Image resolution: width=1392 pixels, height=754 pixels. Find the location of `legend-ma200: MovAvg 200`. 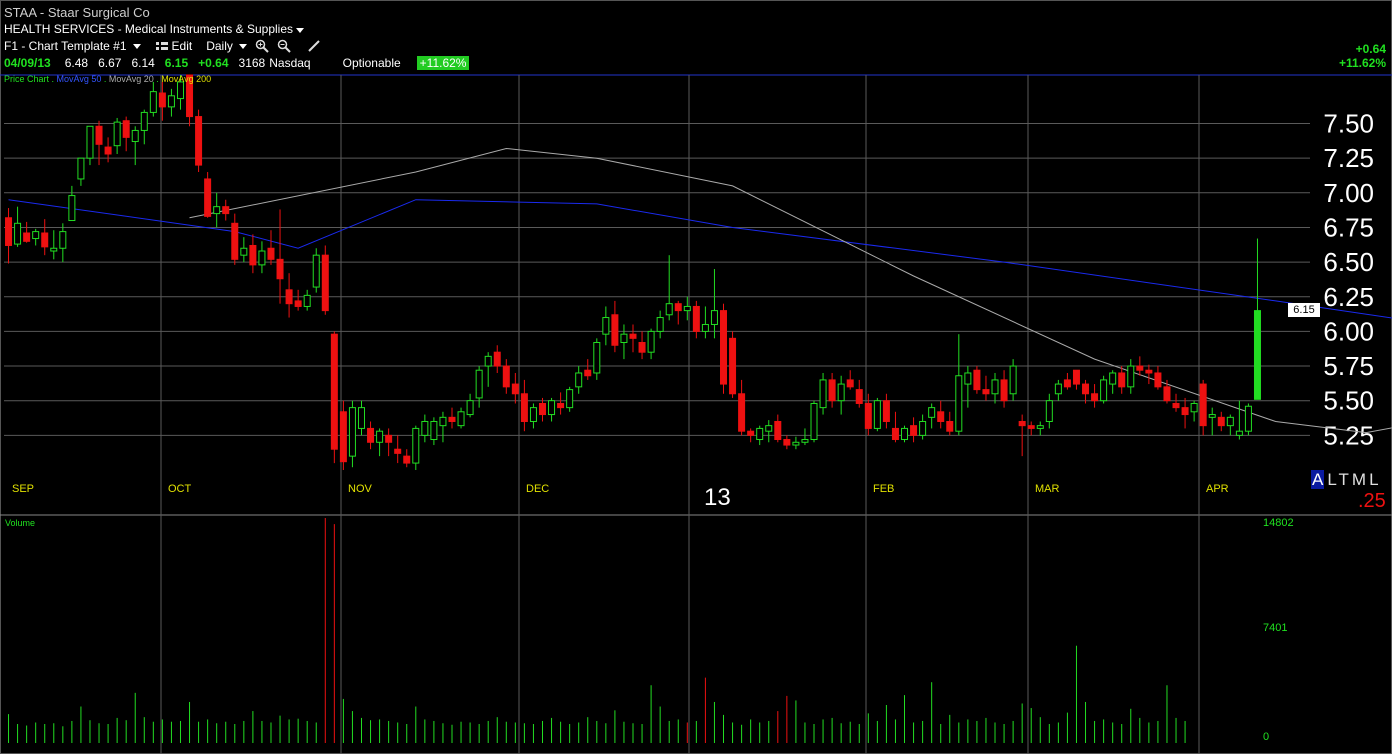

legend-ma200: MovAvg 200 is located at coordinates (186, 79).